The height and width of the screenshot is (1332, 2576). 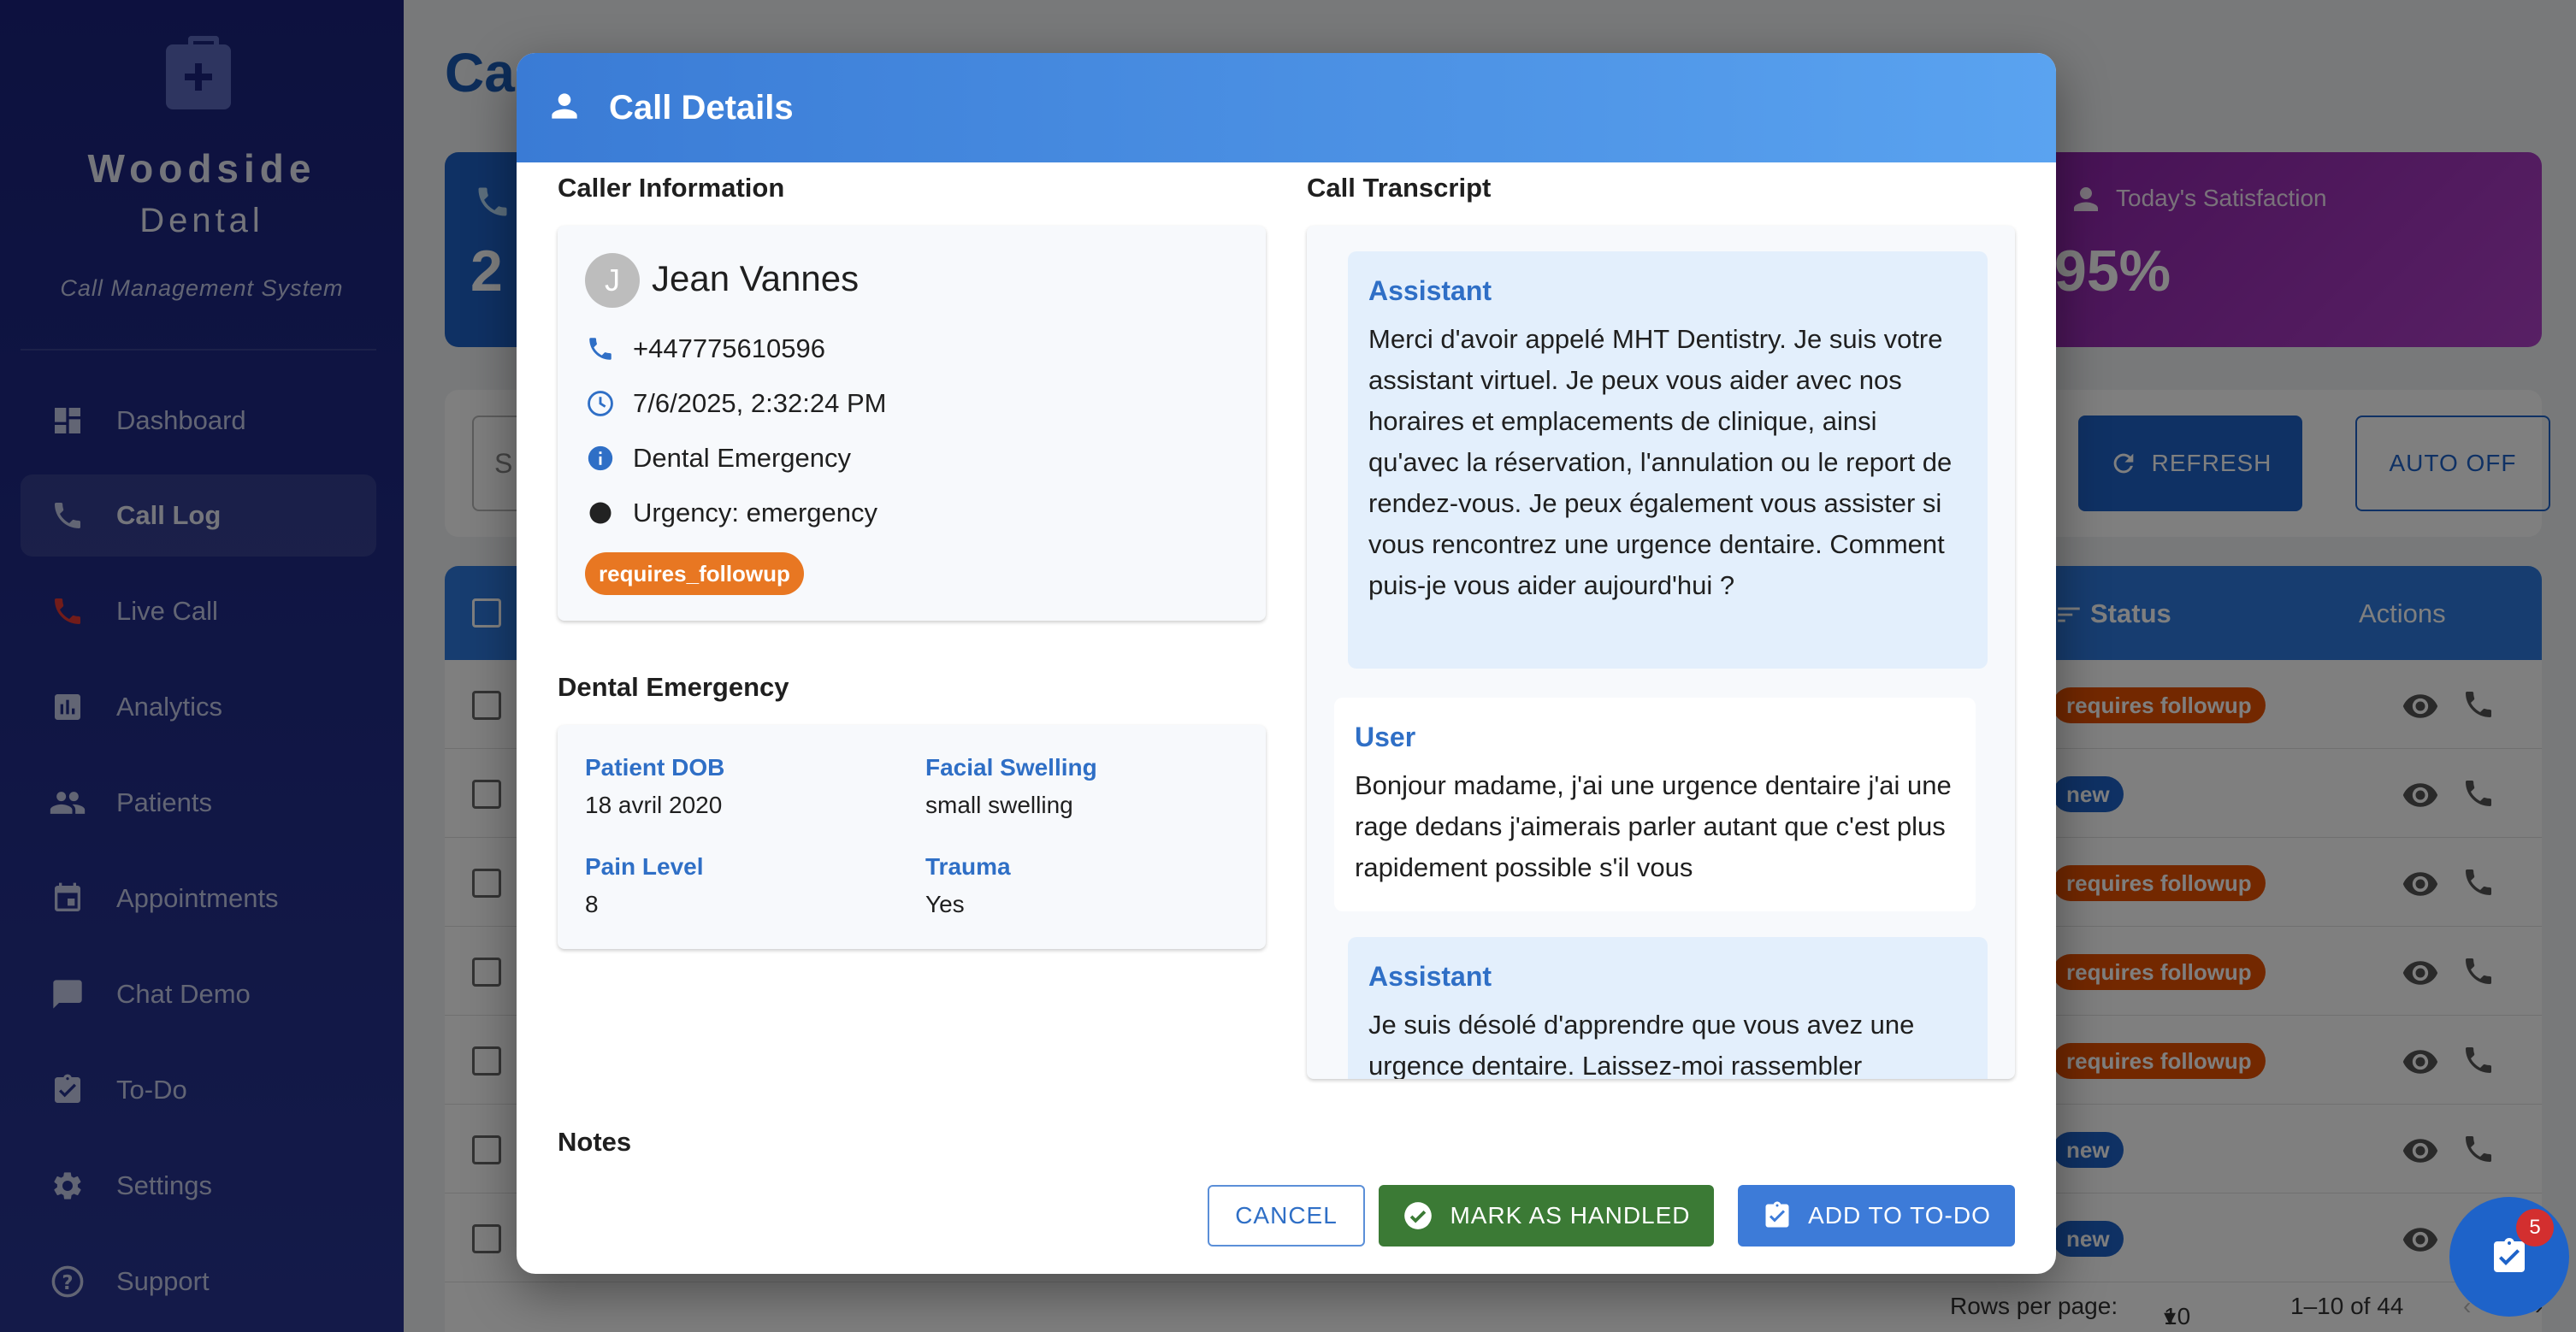 What do you see at coordinates (755, 512) in the screenshot?
I see `urgency-text: Urgency: emergency` at bounding box center [755, 512].